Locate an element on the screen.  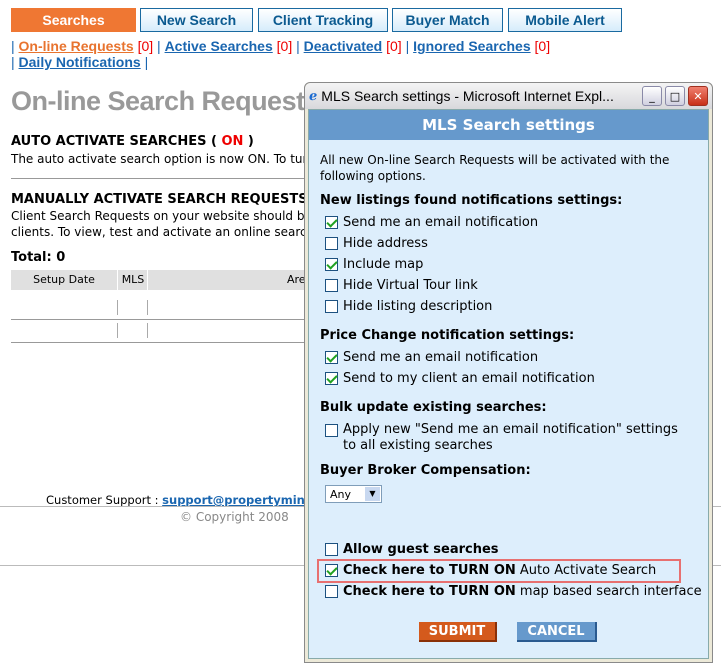
divider is located at coordinates (161, 178).